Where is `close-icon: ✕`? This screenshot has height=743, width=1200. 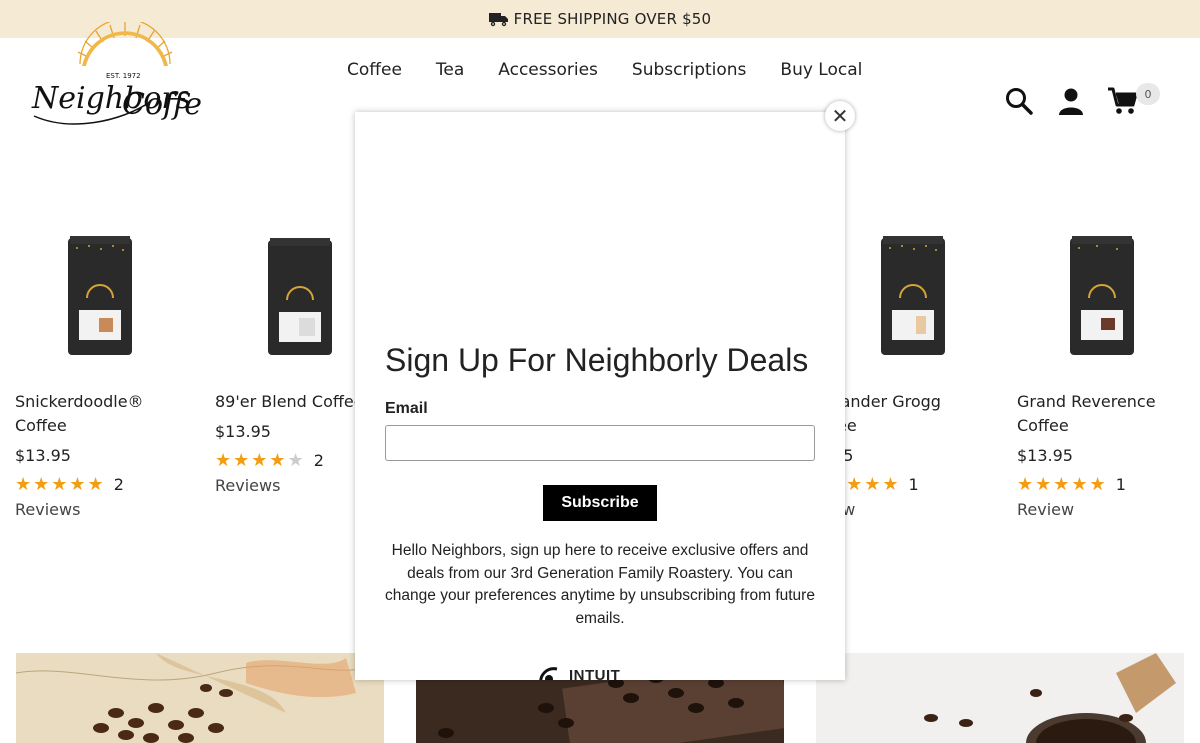 close-icon: ✕ is located at coordinates (840, 116).